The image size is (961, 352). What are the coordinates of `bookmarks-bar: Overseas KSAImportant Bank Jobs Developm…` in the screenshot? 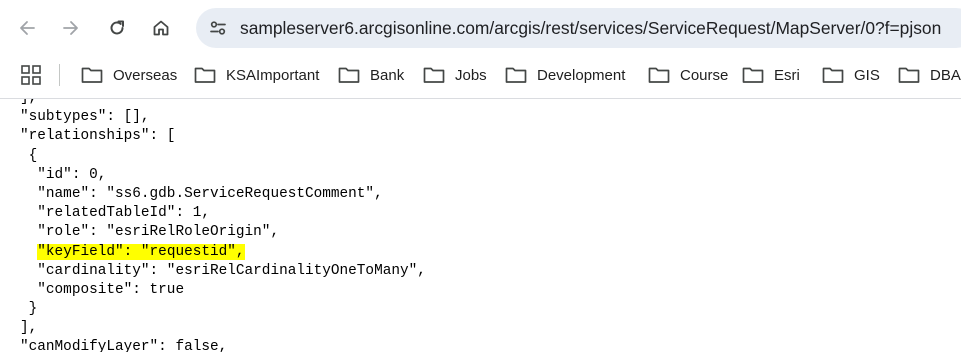 It's located at (480, 77).